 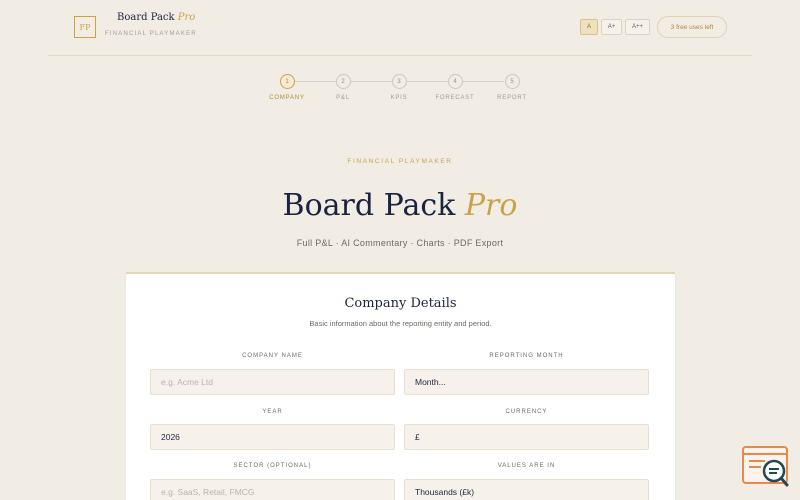 What do you see at coordinates (272, 356) in the screenshot?
I see `company-name-label: COMPANY NAME` at bounding box center [272, 356].